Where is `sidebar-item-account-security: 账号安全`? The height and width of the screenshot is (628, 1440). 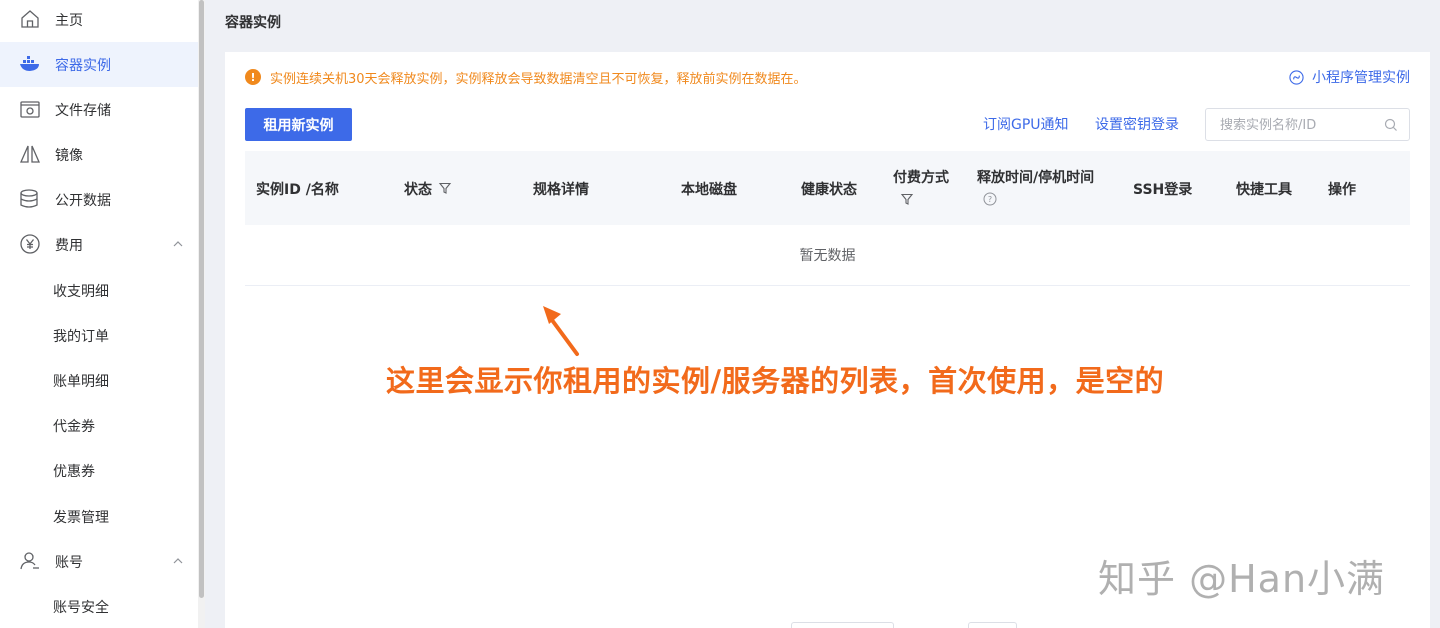 sidebar-item-account-security: 账号安全 is located at coordinates (99, 606).